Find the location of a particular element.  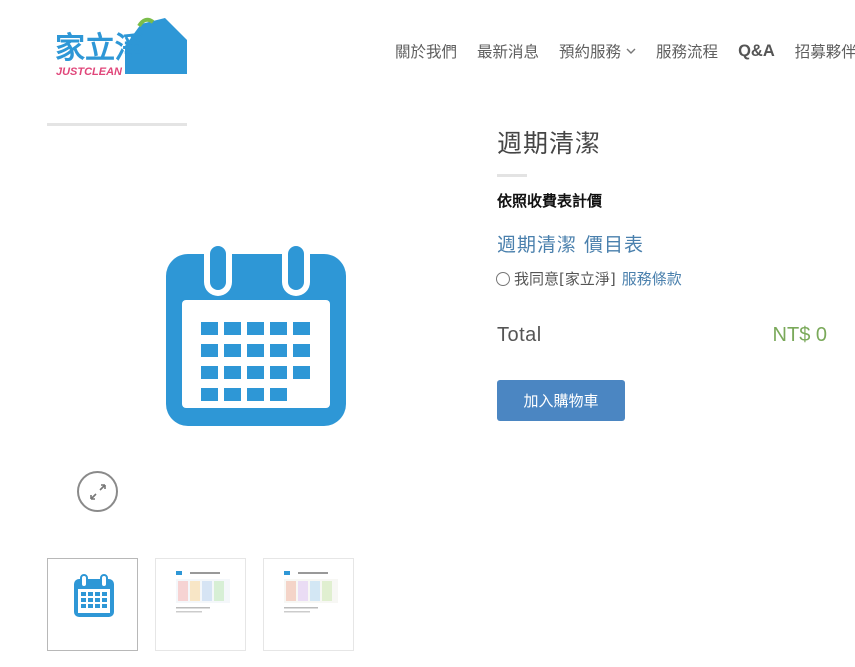

nav-item-qa: Q&A is located at coordinates (756, 51).